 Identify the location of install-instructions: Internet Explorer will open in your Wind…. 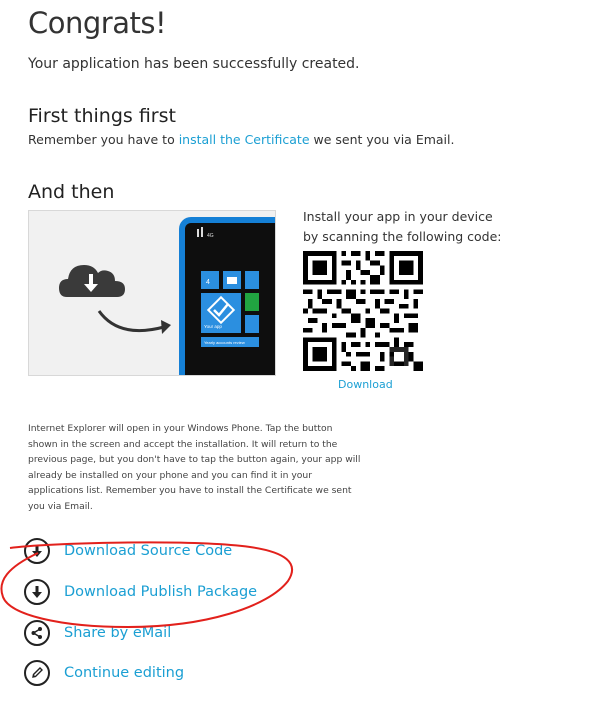
(194, 467).